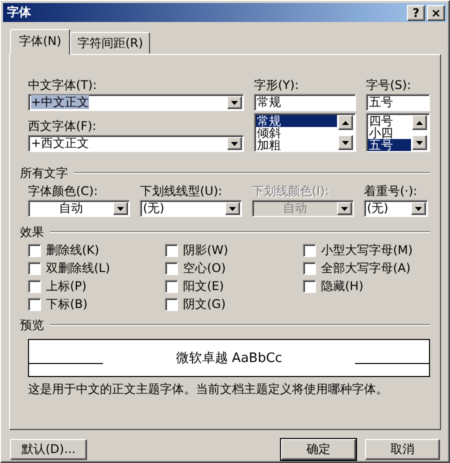 The width and height of the screenshot is (450, 463). What do you see at coordinates (389, 145) in the screenshot?
I see `list-item: 五号` at bounding box center [389, 145].